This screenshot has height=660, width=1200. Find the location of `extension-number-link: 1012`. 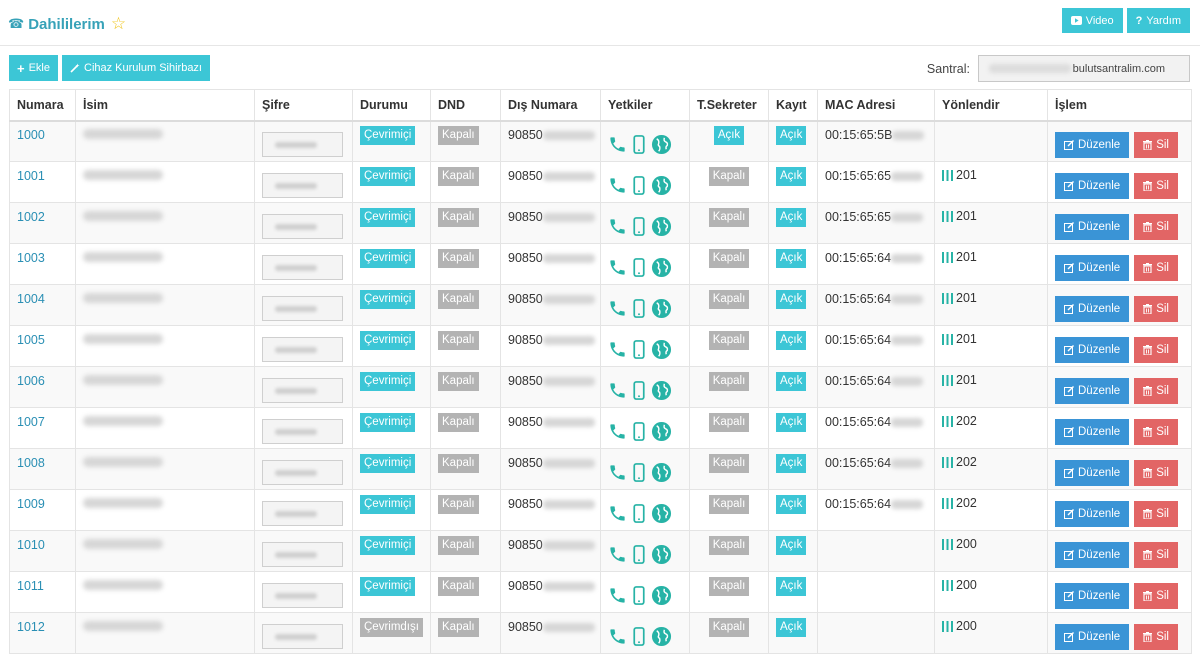

extension-number-link: 1012 is located at coordinates (31, 627).